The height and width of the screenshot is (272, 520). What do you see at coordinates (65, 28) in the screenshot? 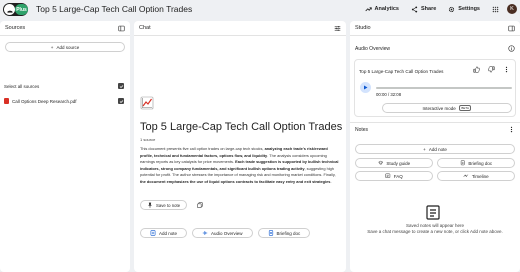
I see `sources-header: Sources` at bounding box center [65, 28].